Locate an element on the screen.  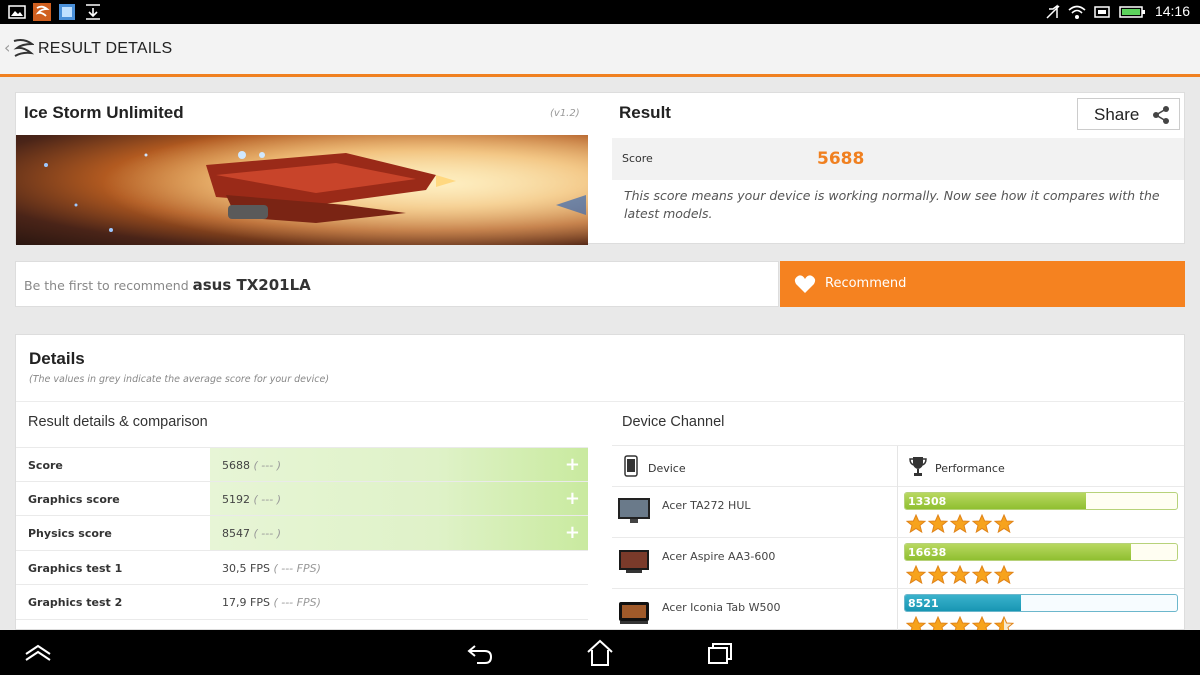
spaceship-banner-image is located at coordinates (302, 190).